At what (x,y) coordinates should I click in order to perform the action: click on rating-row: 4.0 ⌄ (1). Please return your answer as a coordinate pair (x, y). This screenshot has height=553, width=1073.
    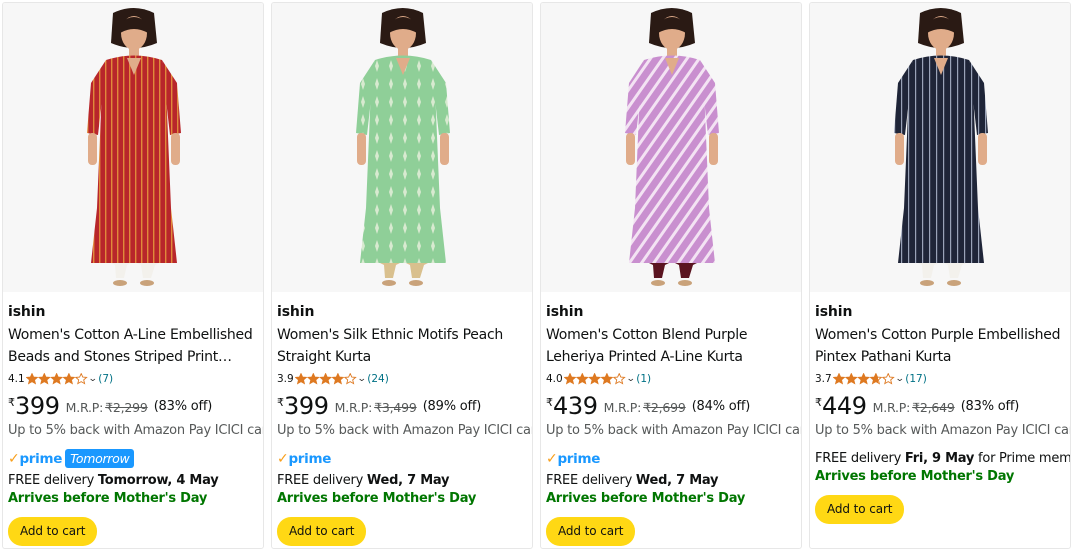
    Looking at the image, I should click on (671, 379).